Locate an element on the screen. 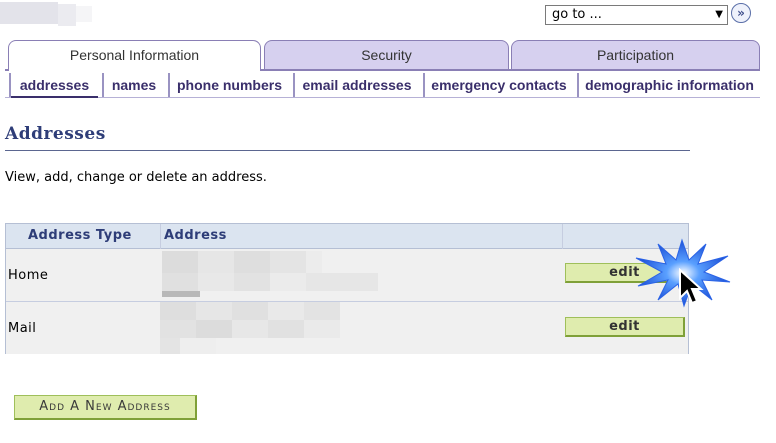  mouse-pointer-icon is located at coordinates (691, 286).